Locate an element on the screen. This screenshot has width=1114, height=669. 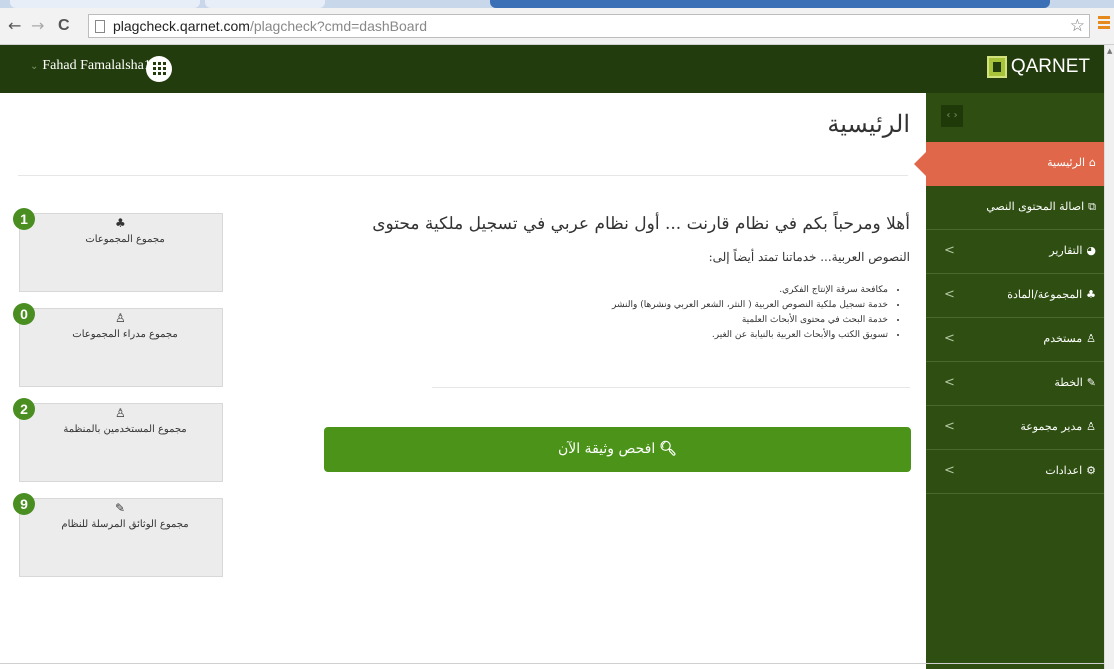
app-header: ⌄ Fahad Famalalsha1 QARNET is located at coordinates (552, 69).